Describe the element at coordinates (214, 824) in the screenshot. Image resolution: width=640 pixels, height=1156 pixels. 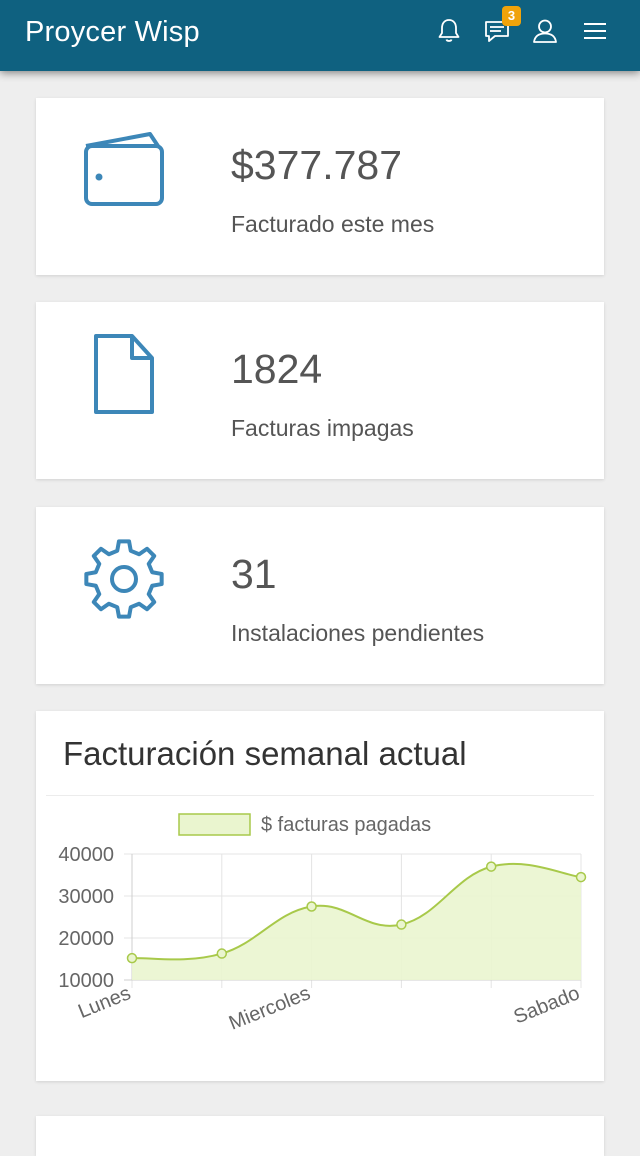
I see `legend-swatch` at that location.